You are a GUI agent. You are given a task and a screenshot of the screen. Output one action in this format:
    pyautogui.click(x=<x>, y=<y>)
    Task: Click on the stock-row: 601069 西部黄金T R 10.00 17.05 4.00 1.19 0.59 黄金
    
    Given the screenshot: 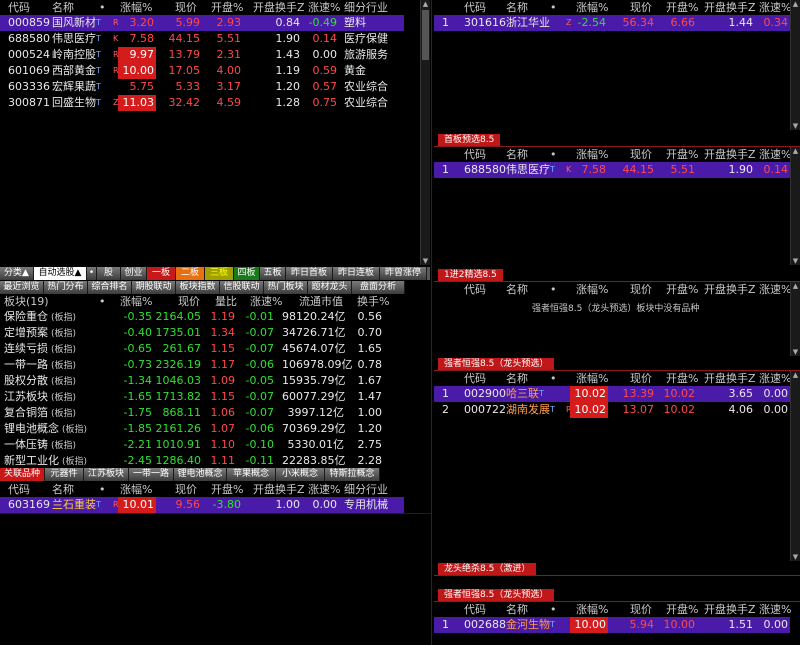 What is the action you would take?
    pyautogui.click(x=202, y=71)
    